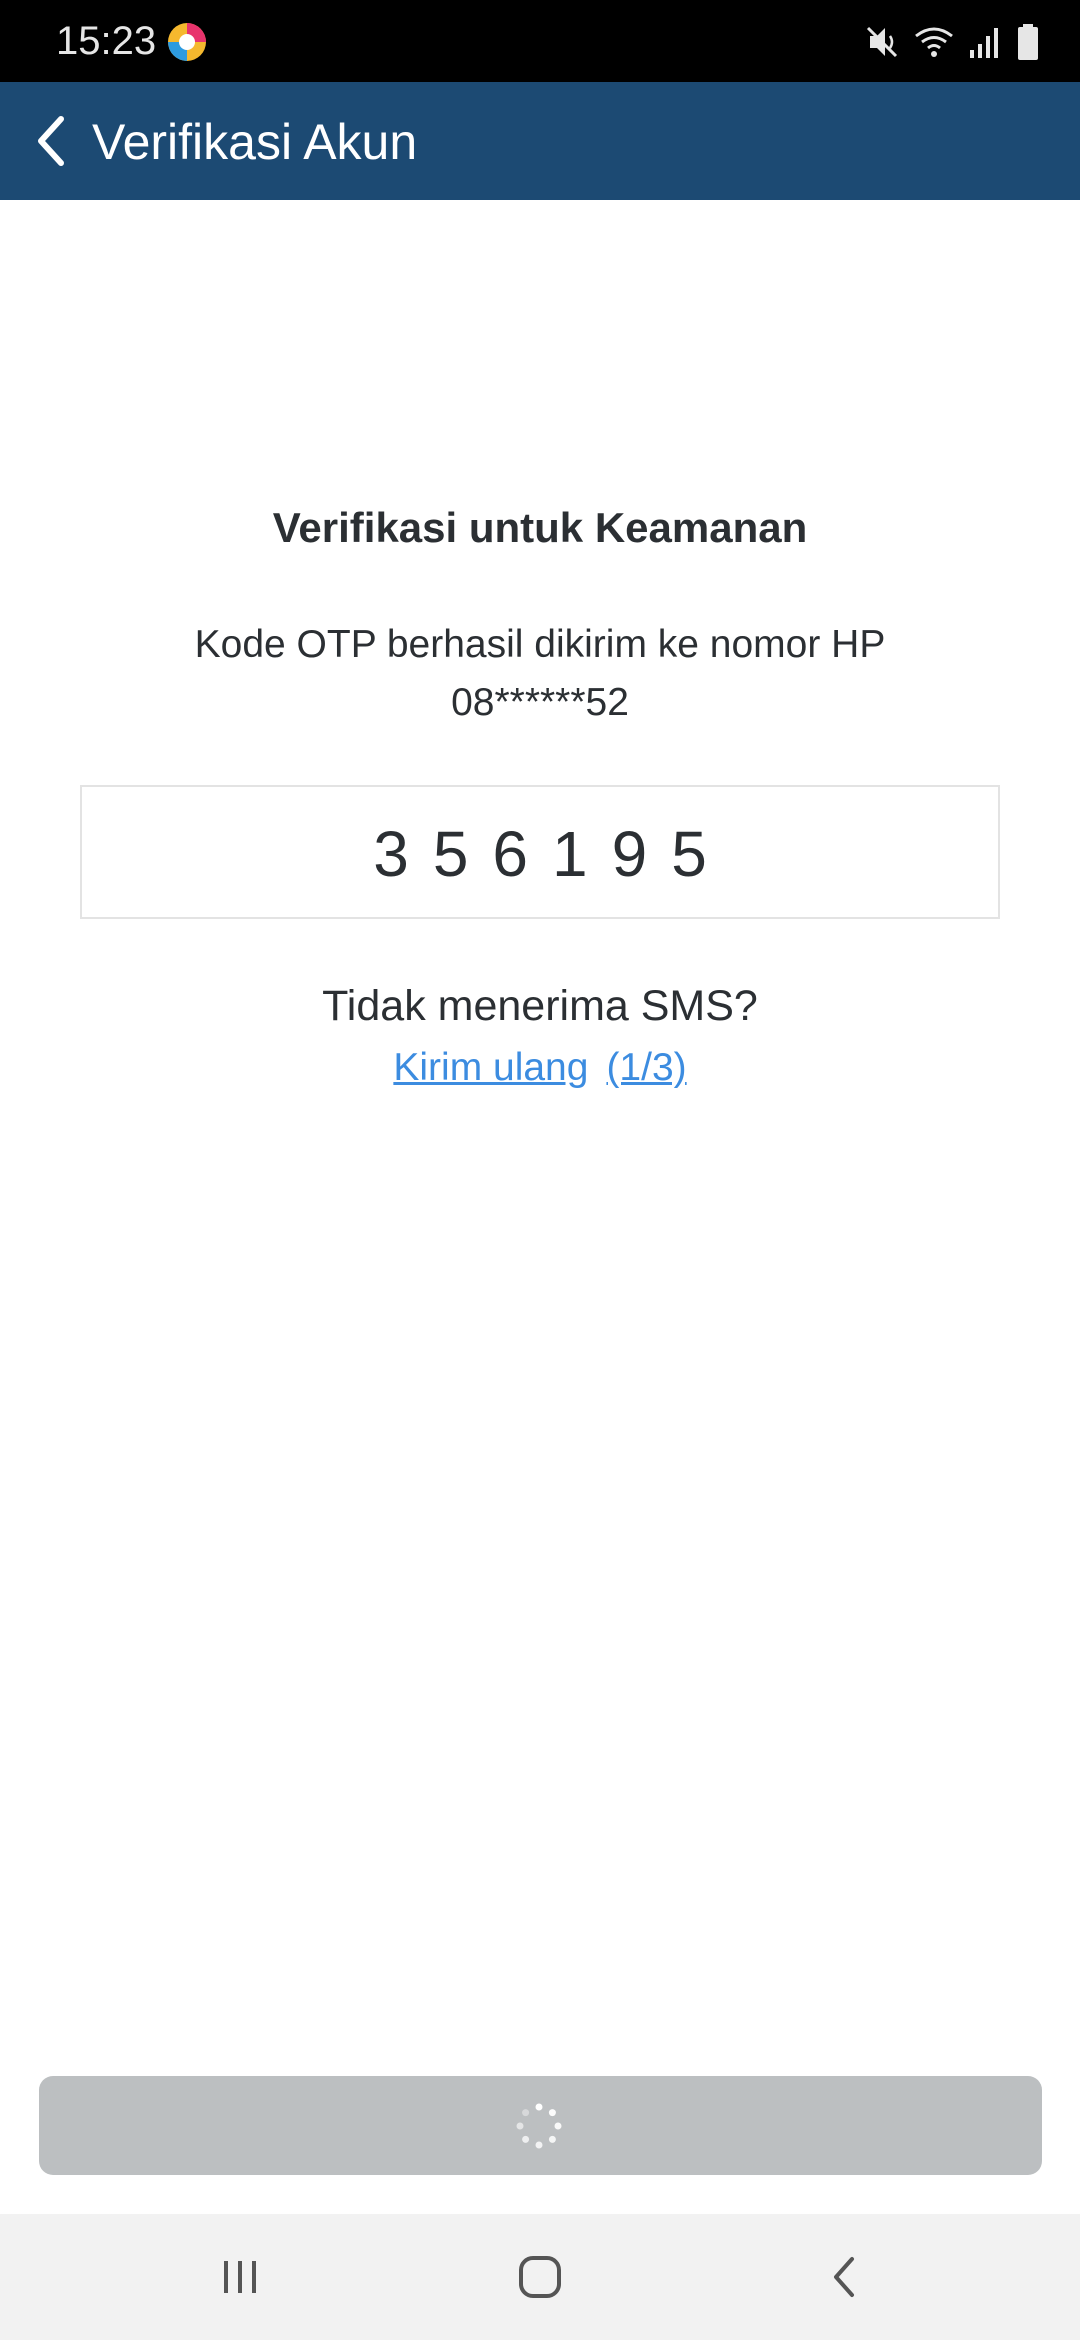 The image size is (1080, 2340). Describe the element at coordinates (882, 42) in the screenshot. I see `mute-icon` at that location.